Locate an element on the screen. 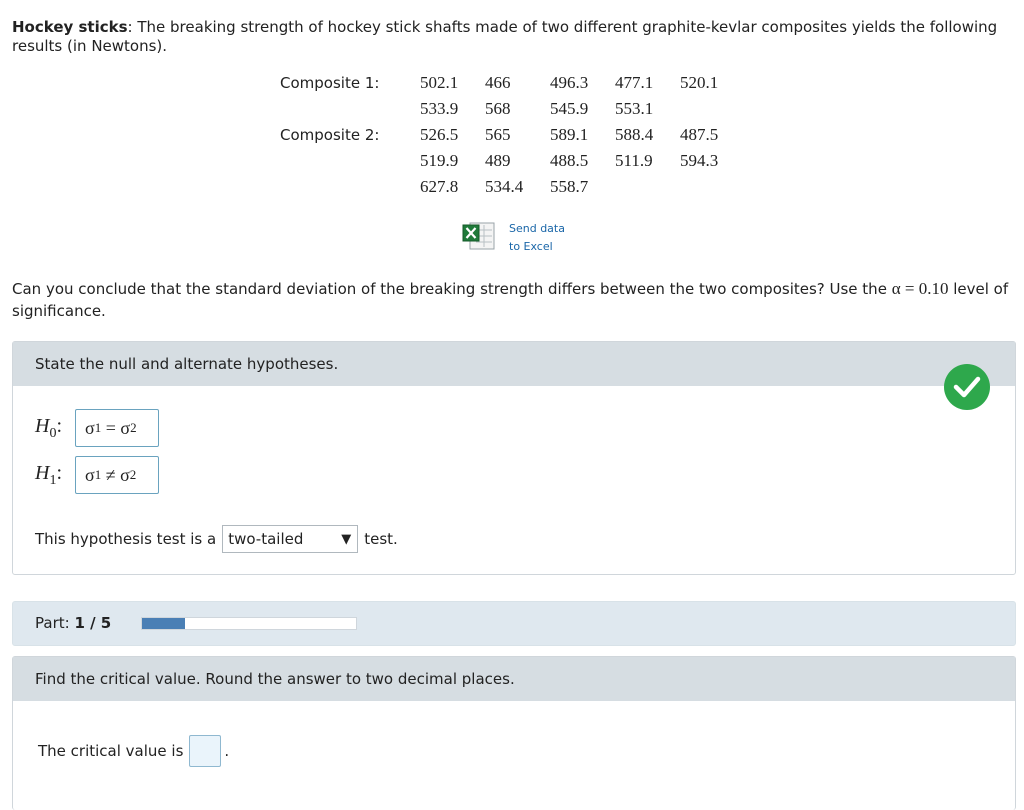 The width and height of the screenshot is (1024, 810). alternate-hypothesis-row: H1: σ1 ≠ σ2 is located at coordinates (97, 475).